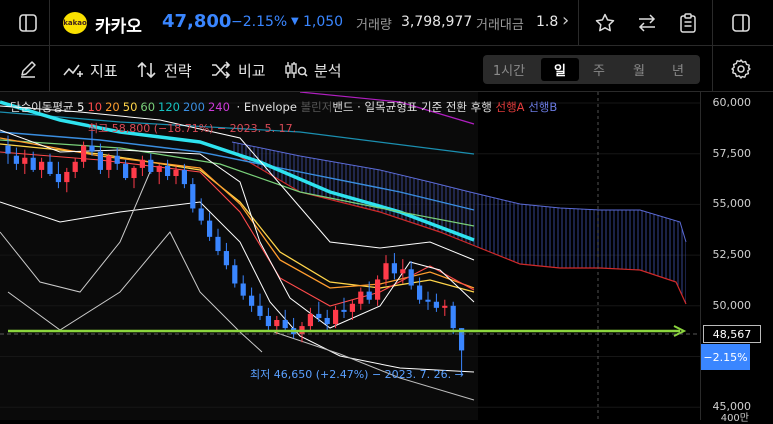  I want to click on swap-arrows-icon, so click(647, 23).